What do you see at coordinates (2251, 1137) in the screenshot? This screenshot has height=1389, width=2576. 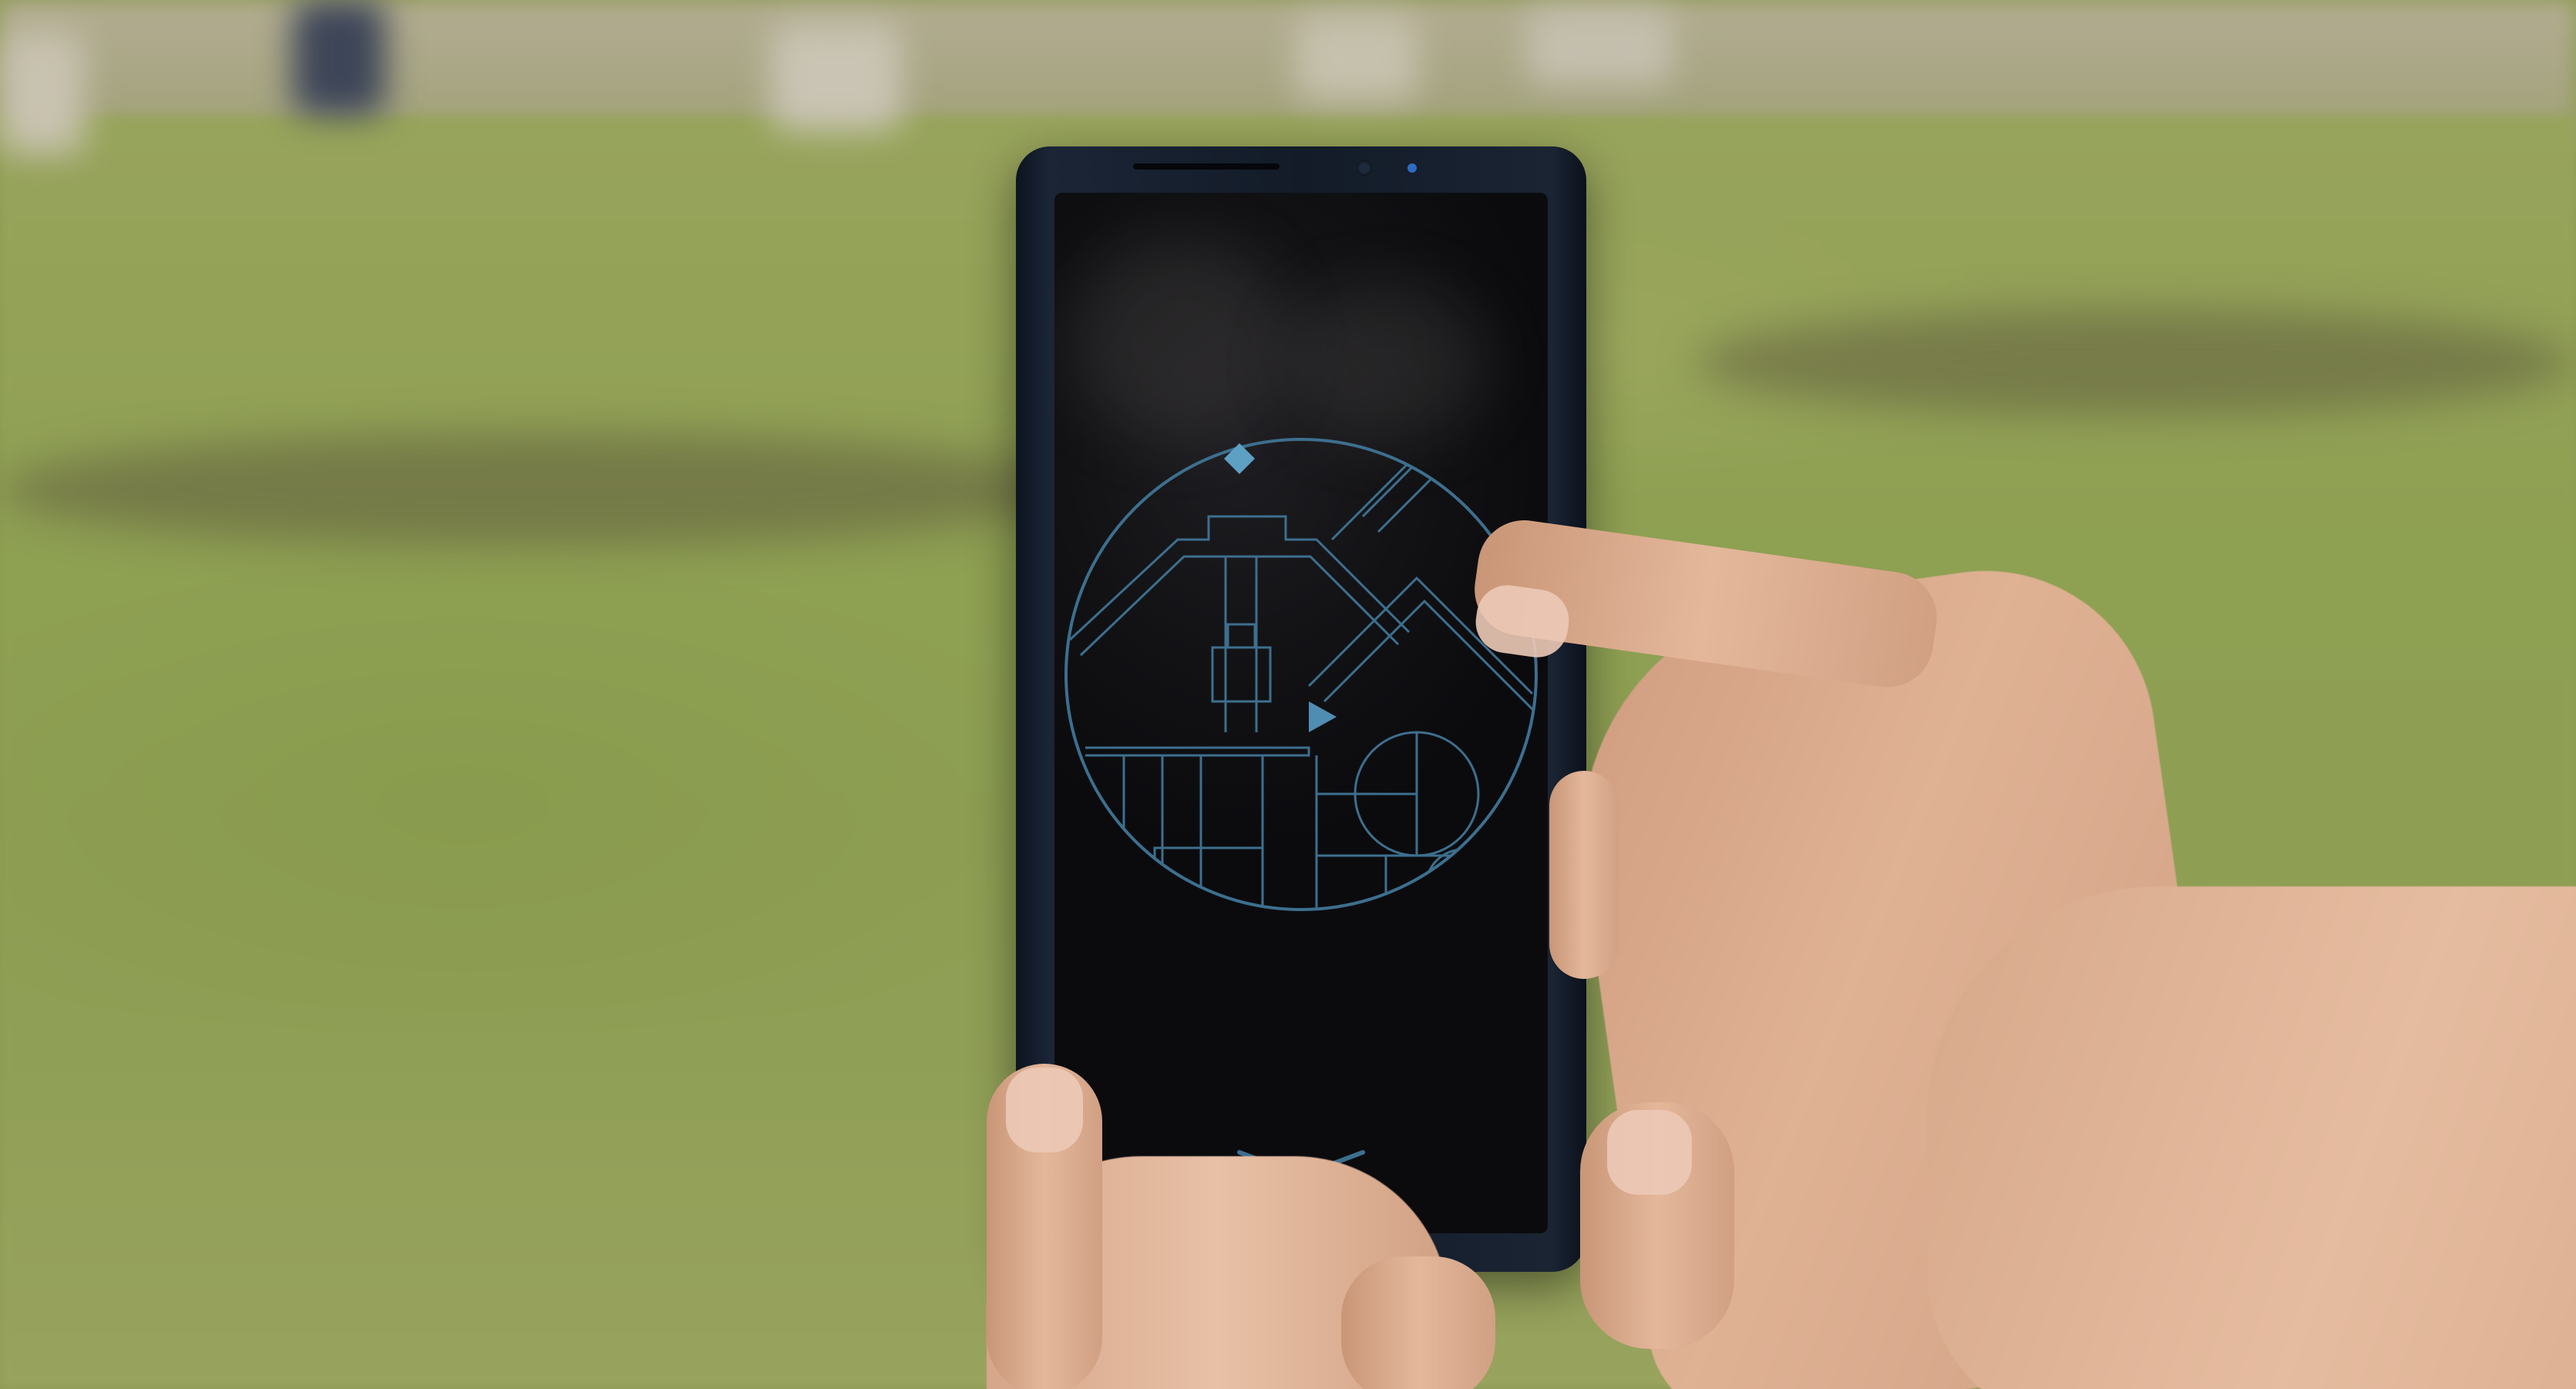 I see `right-wrist` at bounding box center [2251, 1137].